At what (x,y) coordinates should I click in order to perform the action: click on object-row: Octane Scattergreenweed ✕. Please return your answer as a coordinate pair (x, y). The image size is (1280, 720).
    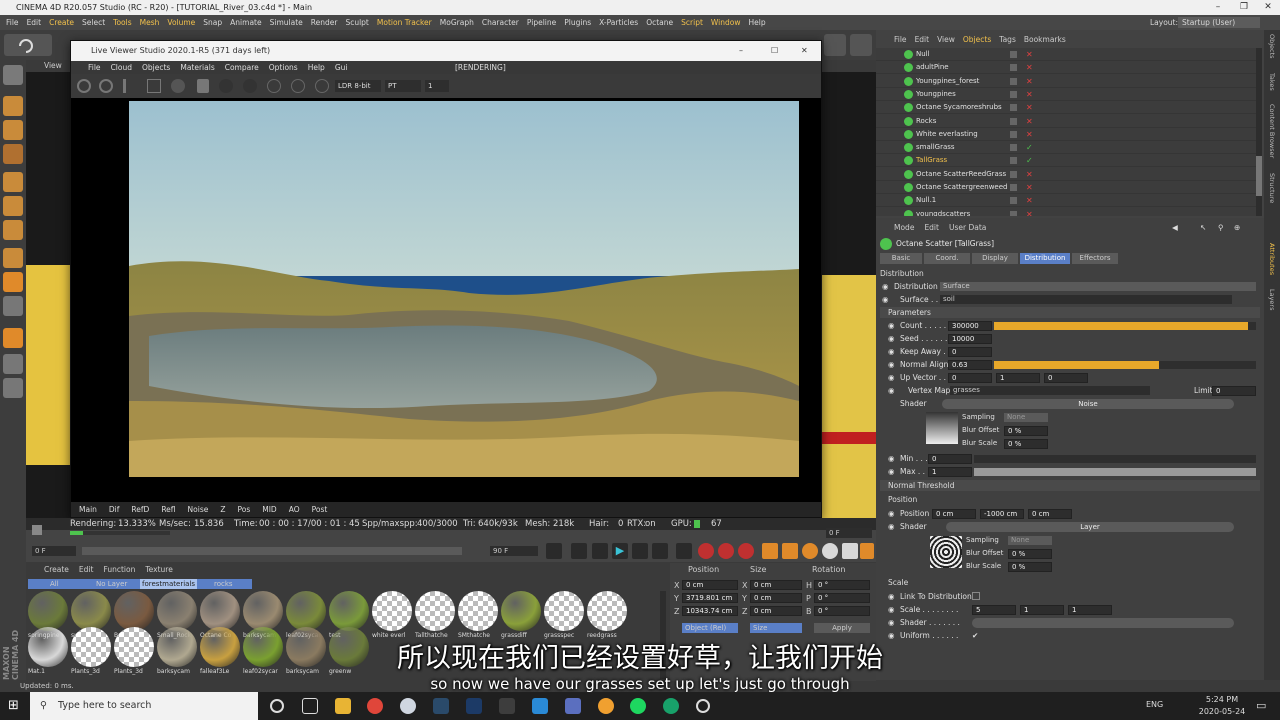
    Looking at the image, I should click on (1066, 187).